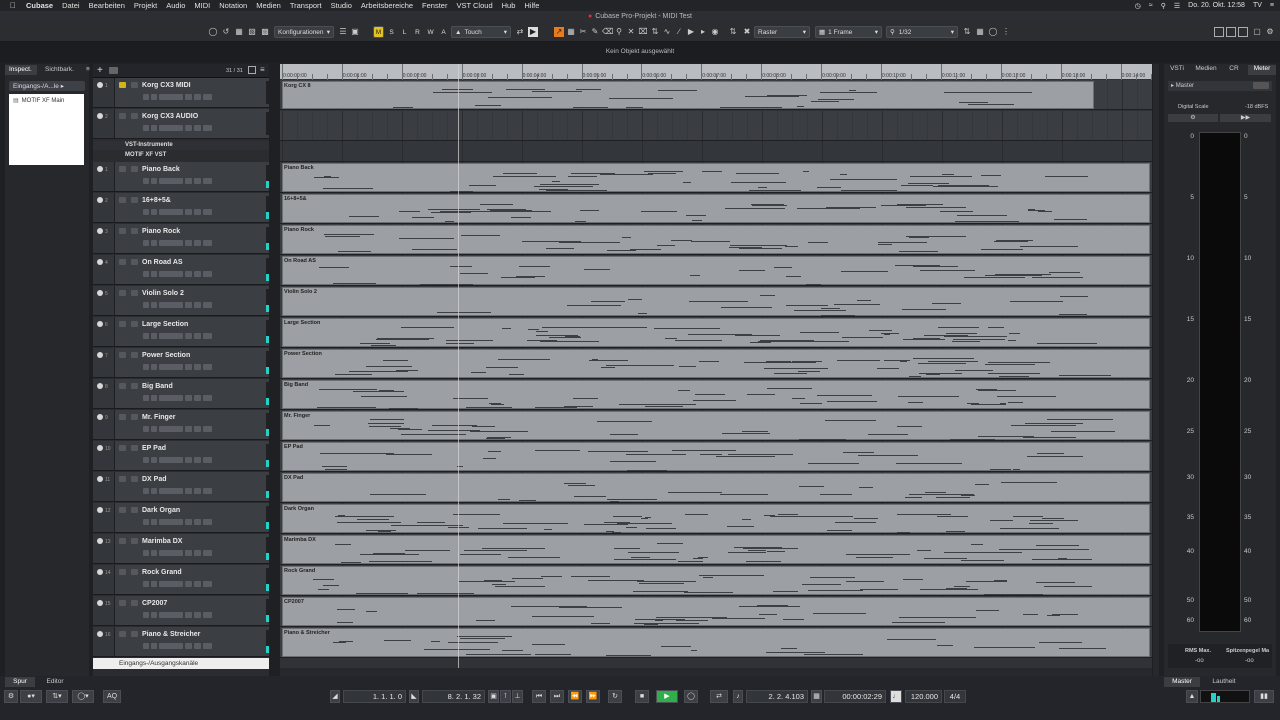  What do you see at coordinates (1243, 32) in the screenshot?
I see `right-zone-toggle-icon` at bounding box center [1243, 32].